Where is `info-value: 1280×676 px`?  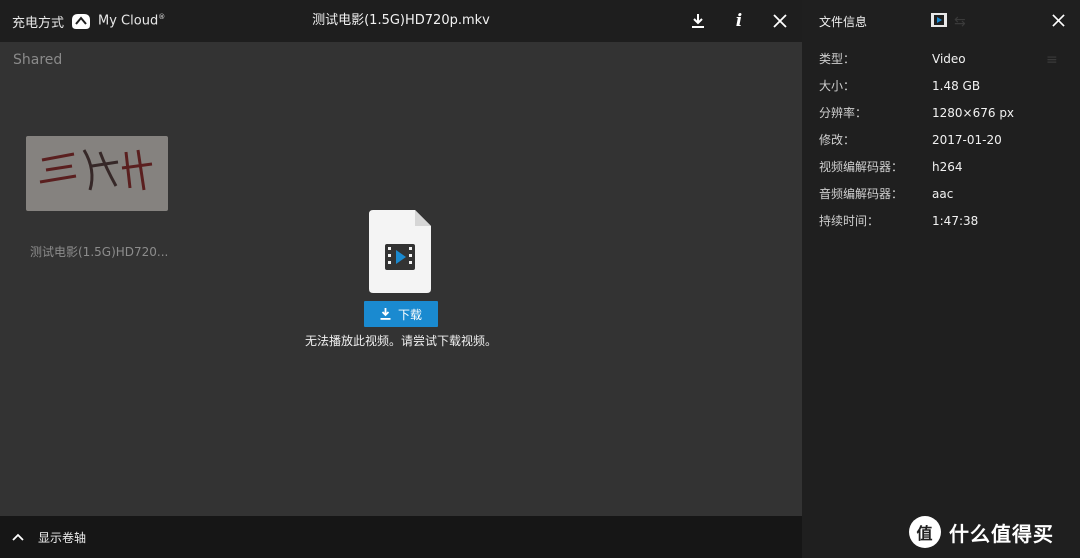 info-value: 1280×676 px is located at coordinates (973, 112).